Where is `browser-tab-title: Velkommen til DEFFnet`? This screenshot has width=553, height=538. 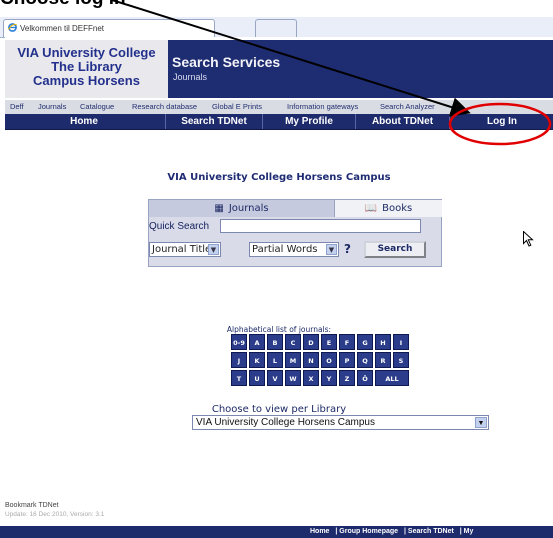
browser-tab-title: Velkommen til DEFFnet is located at coordinates (62, 28).